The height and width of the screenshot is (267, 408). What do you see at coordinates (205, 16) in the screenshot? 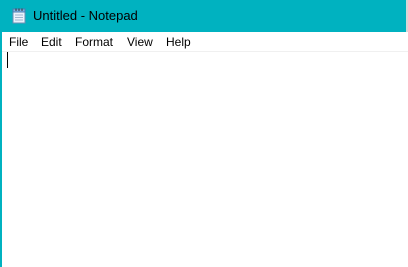
I see `title-bar: Untitled - Notepad` at bounding box center [205, 16].